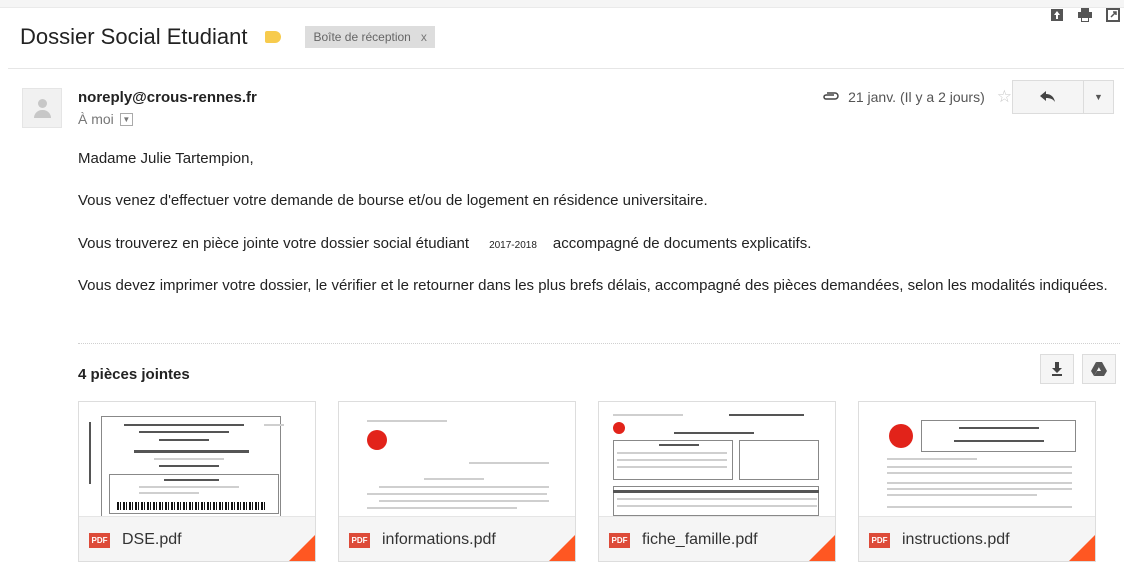  Describe the element at coordinates (1057, 15) in the screenshot. I see `archive-icon` at that location.